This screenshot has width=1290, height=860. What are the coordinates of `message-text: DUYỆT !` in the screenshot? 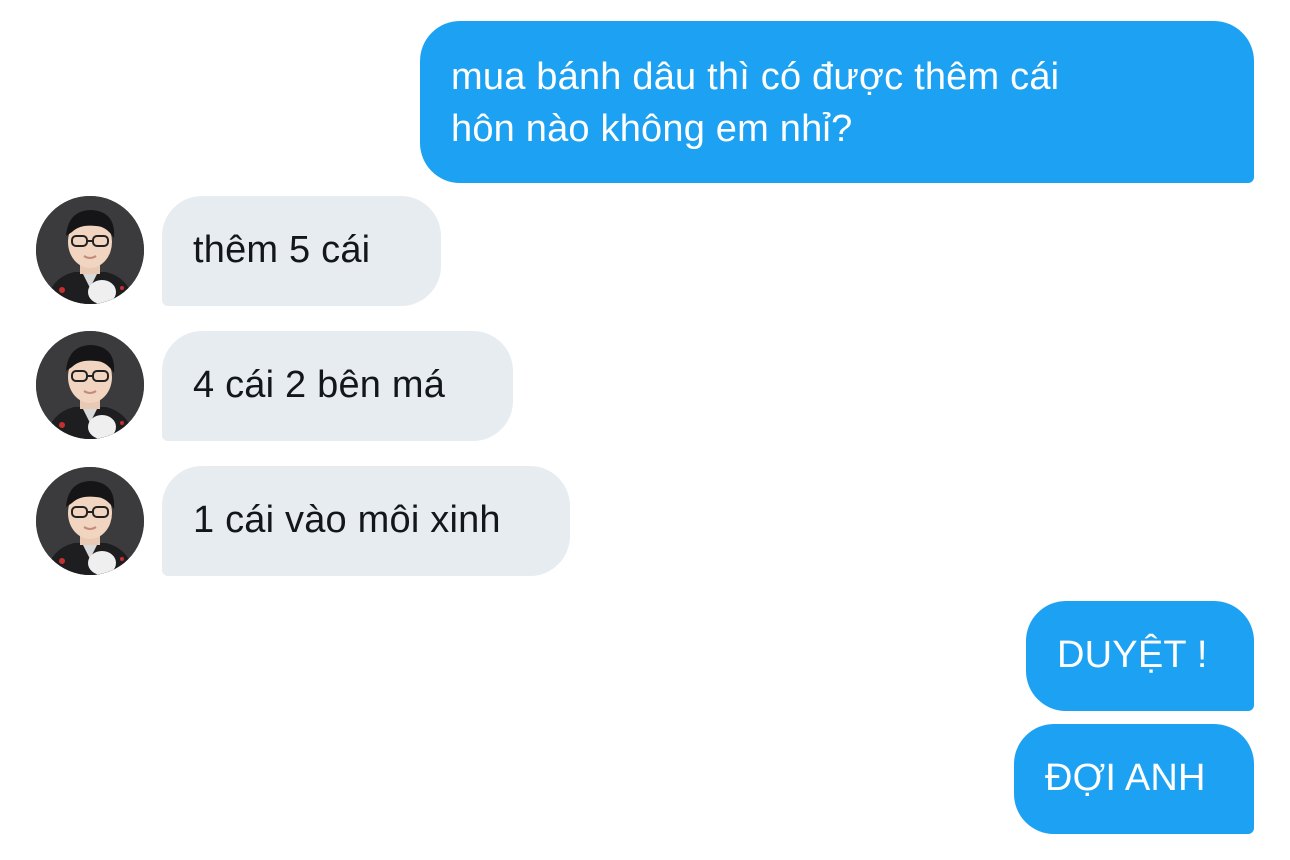 It's located at (1132, 655).